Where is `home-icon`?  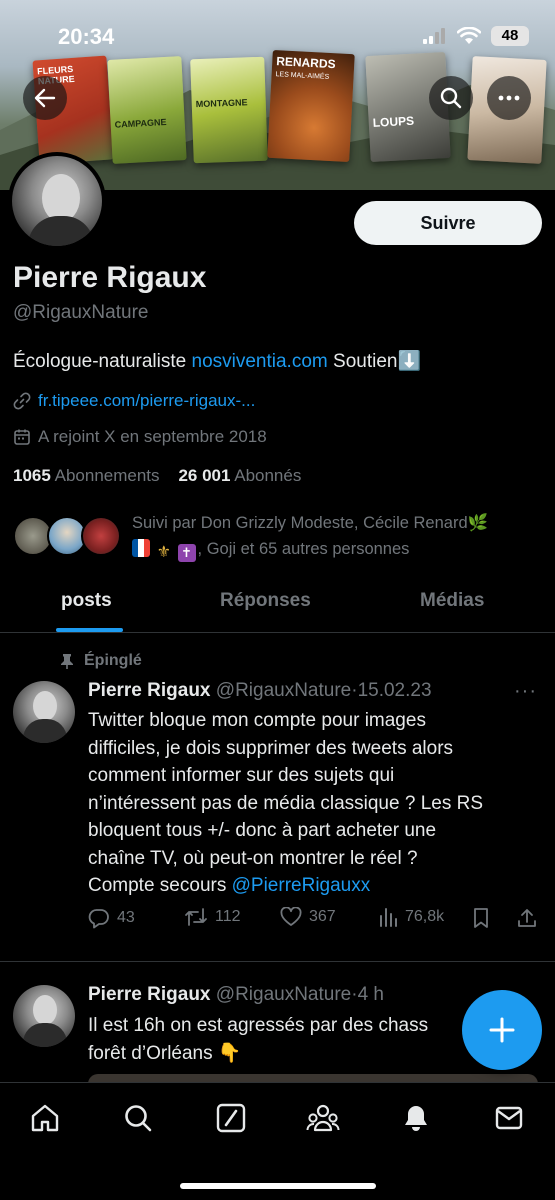
home-icon is located at coordinates (45, 1118).